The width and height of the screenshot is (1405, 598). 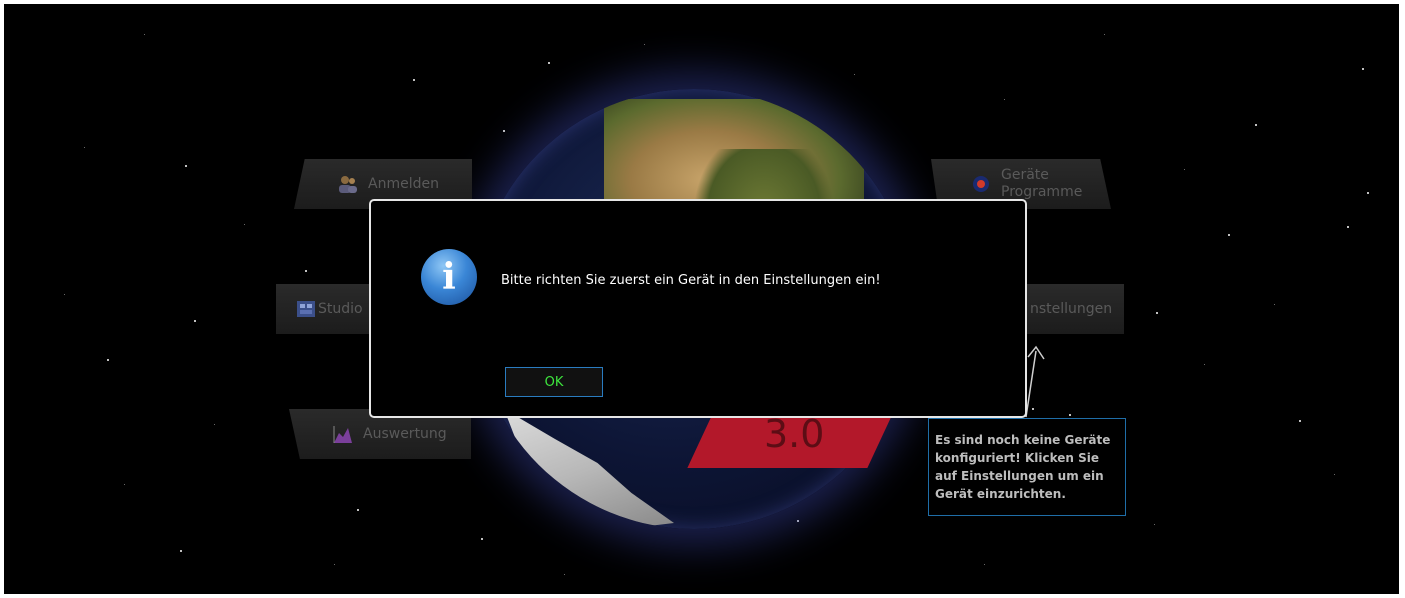 What do you see at coordinates (348, 184) in the screenshot?
I see `users-icon` at bounding box center [348, 184].